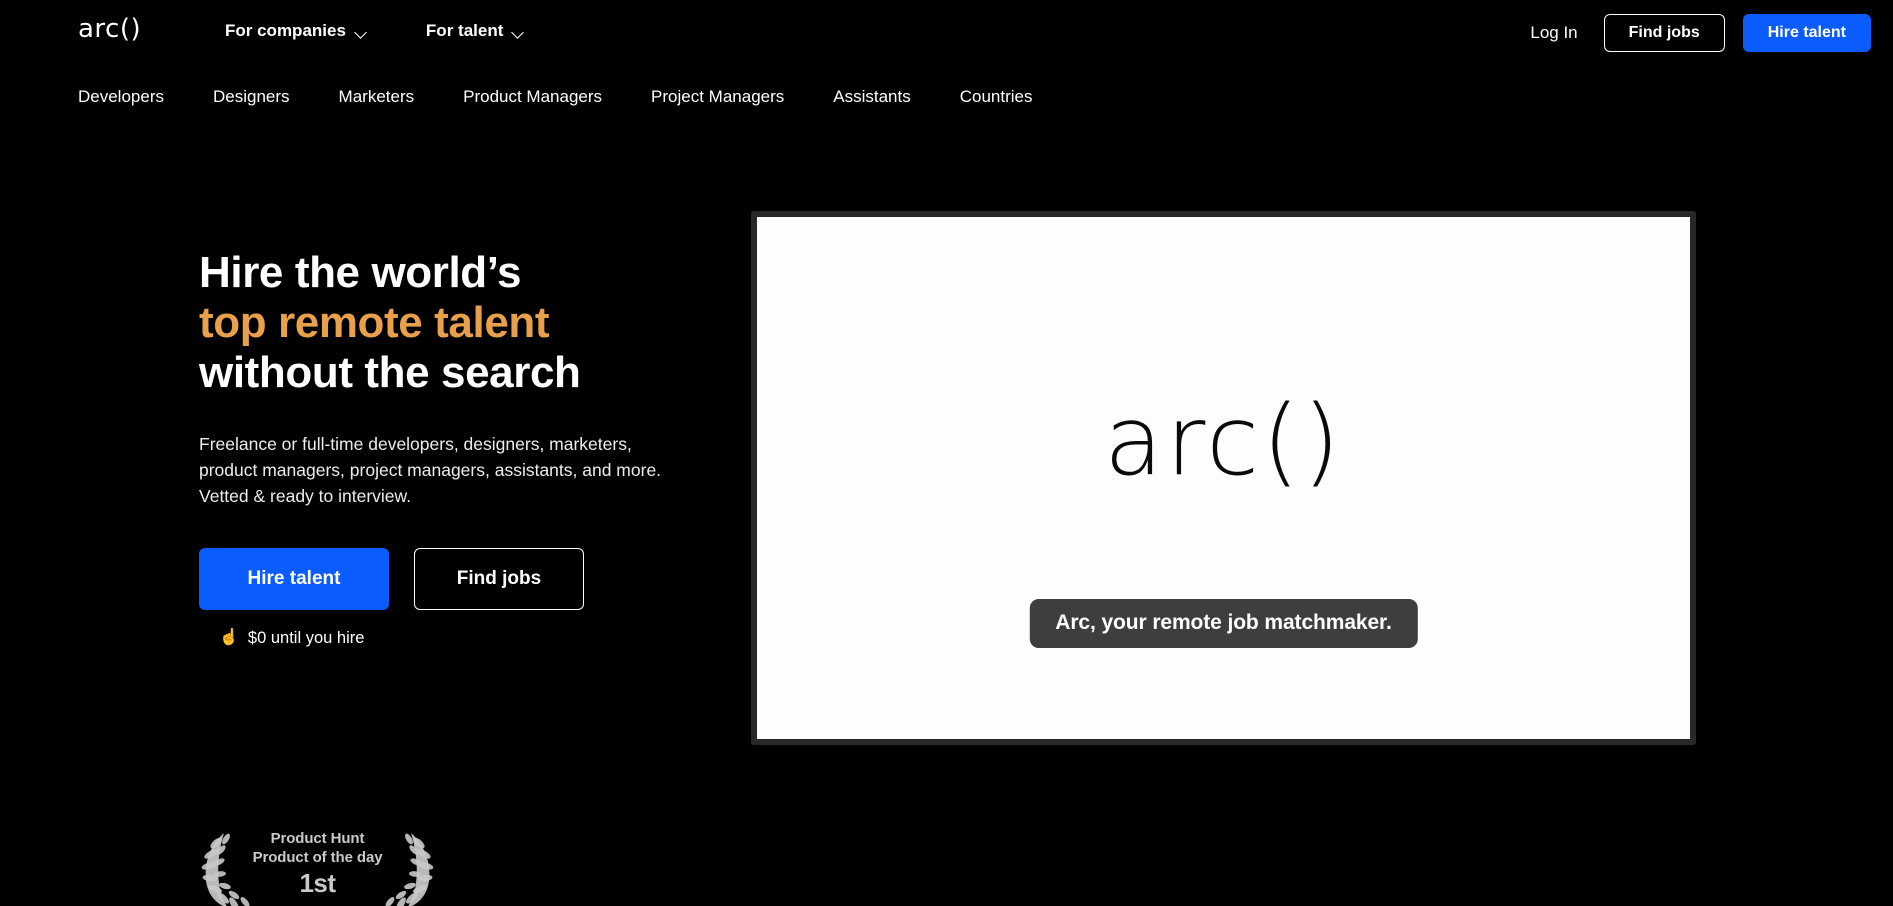 This screenshot has width=1893, height=906. What do you see at coordinates (317, 857) in the screenshot?
I see `product-hunt-subtitle: Product of the day` at bounding box center [317, 857].